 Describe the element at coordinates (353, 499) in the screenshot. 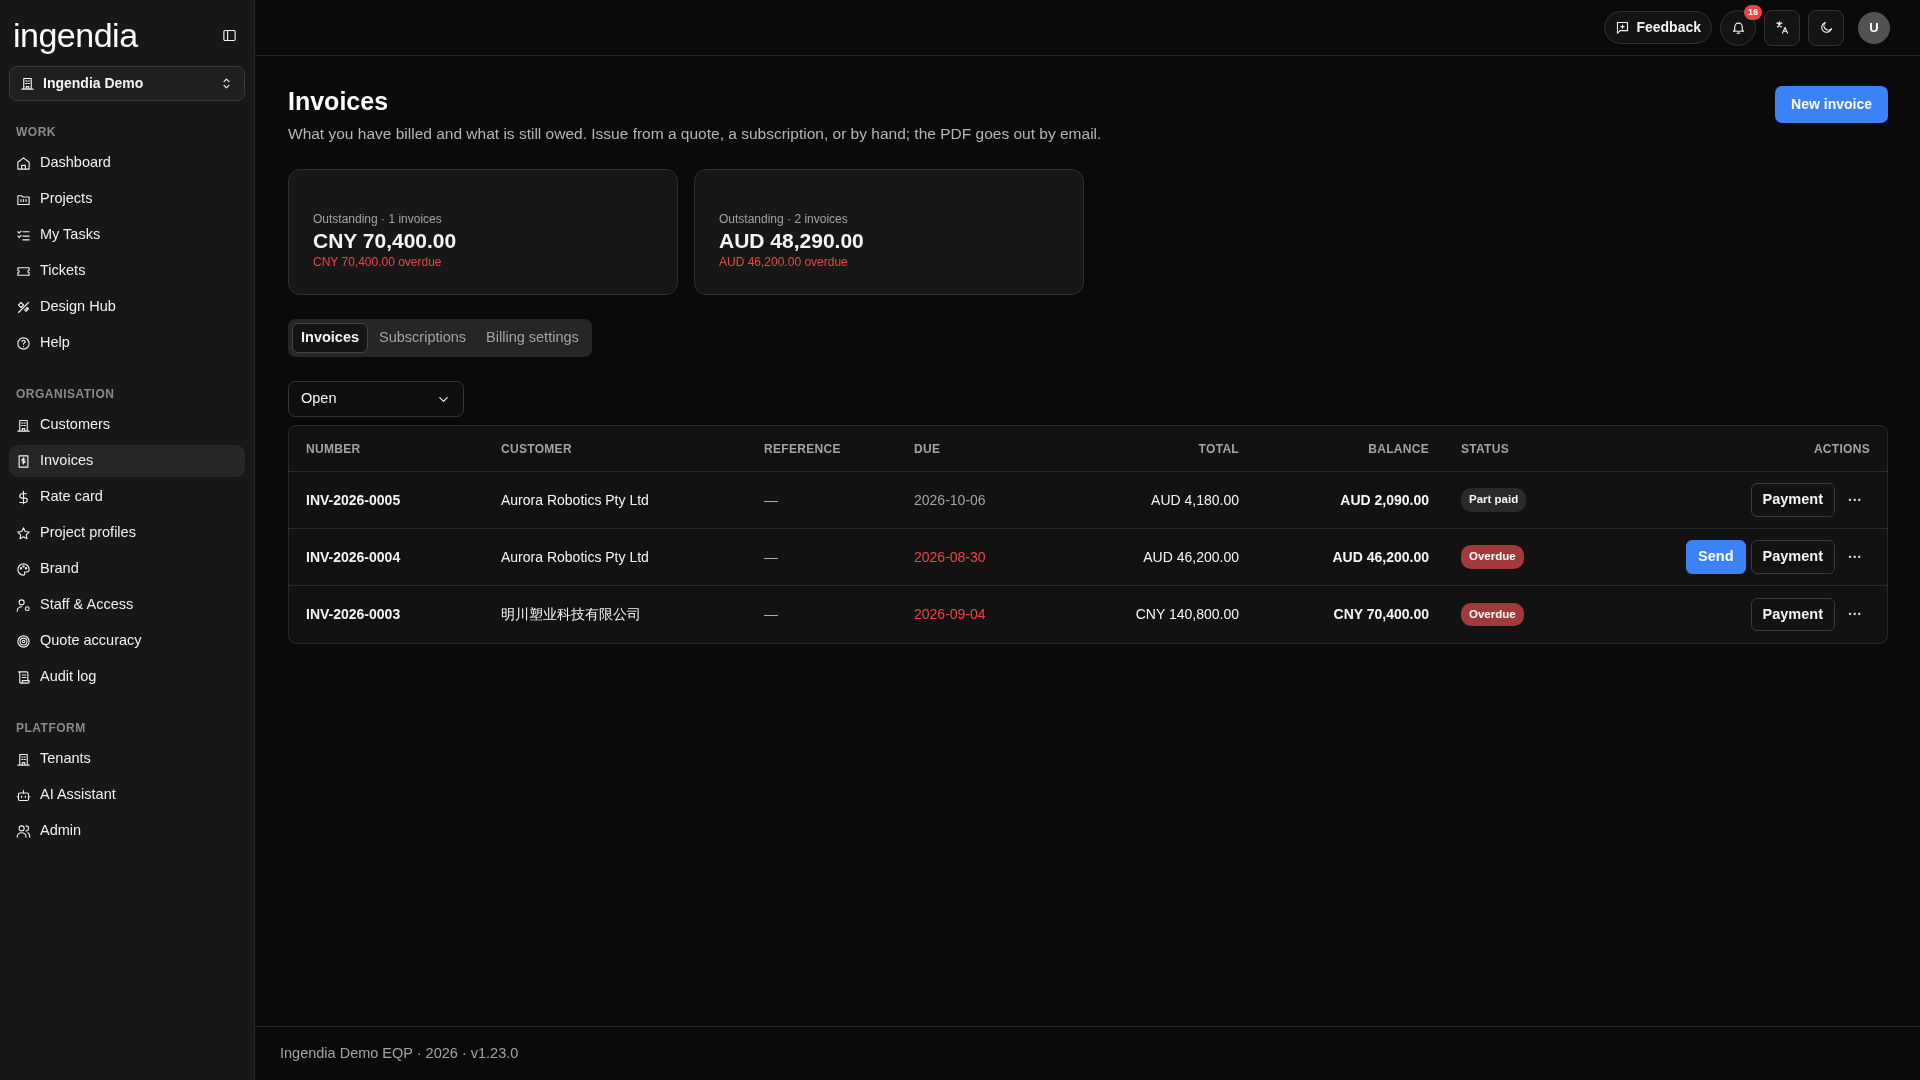

I see `invoice-number: INV-2026-0005` at that location.